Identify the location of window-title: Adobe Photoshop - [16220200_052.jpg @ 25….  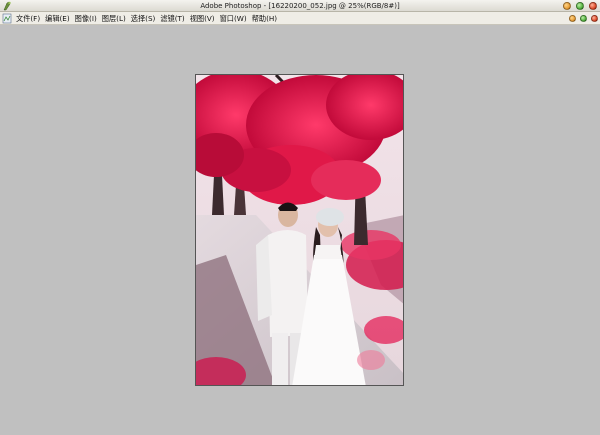
(300, 6).